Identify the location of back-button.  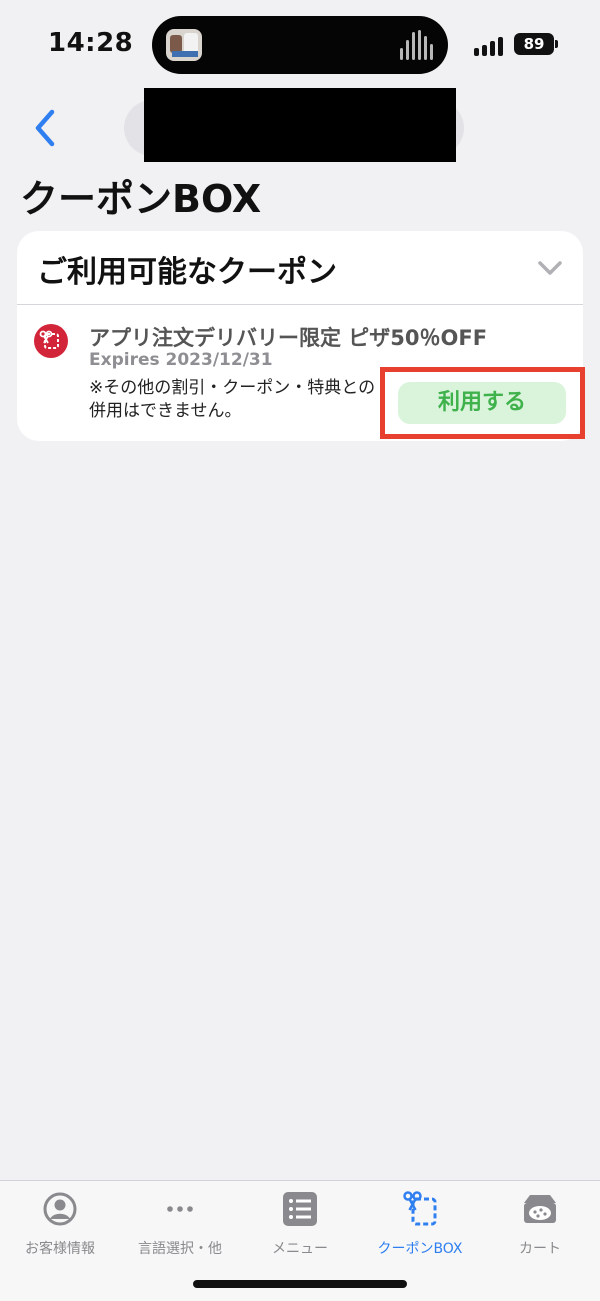
(48, 128).